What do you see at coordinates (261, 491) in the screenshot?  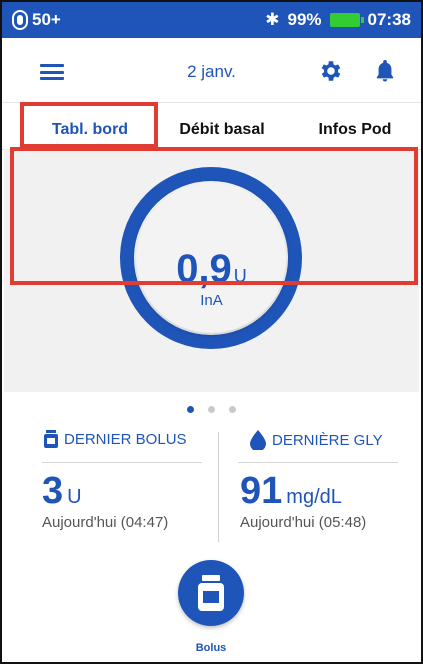 I see `last-gly-number: 91` at bounding box center [261, 491].